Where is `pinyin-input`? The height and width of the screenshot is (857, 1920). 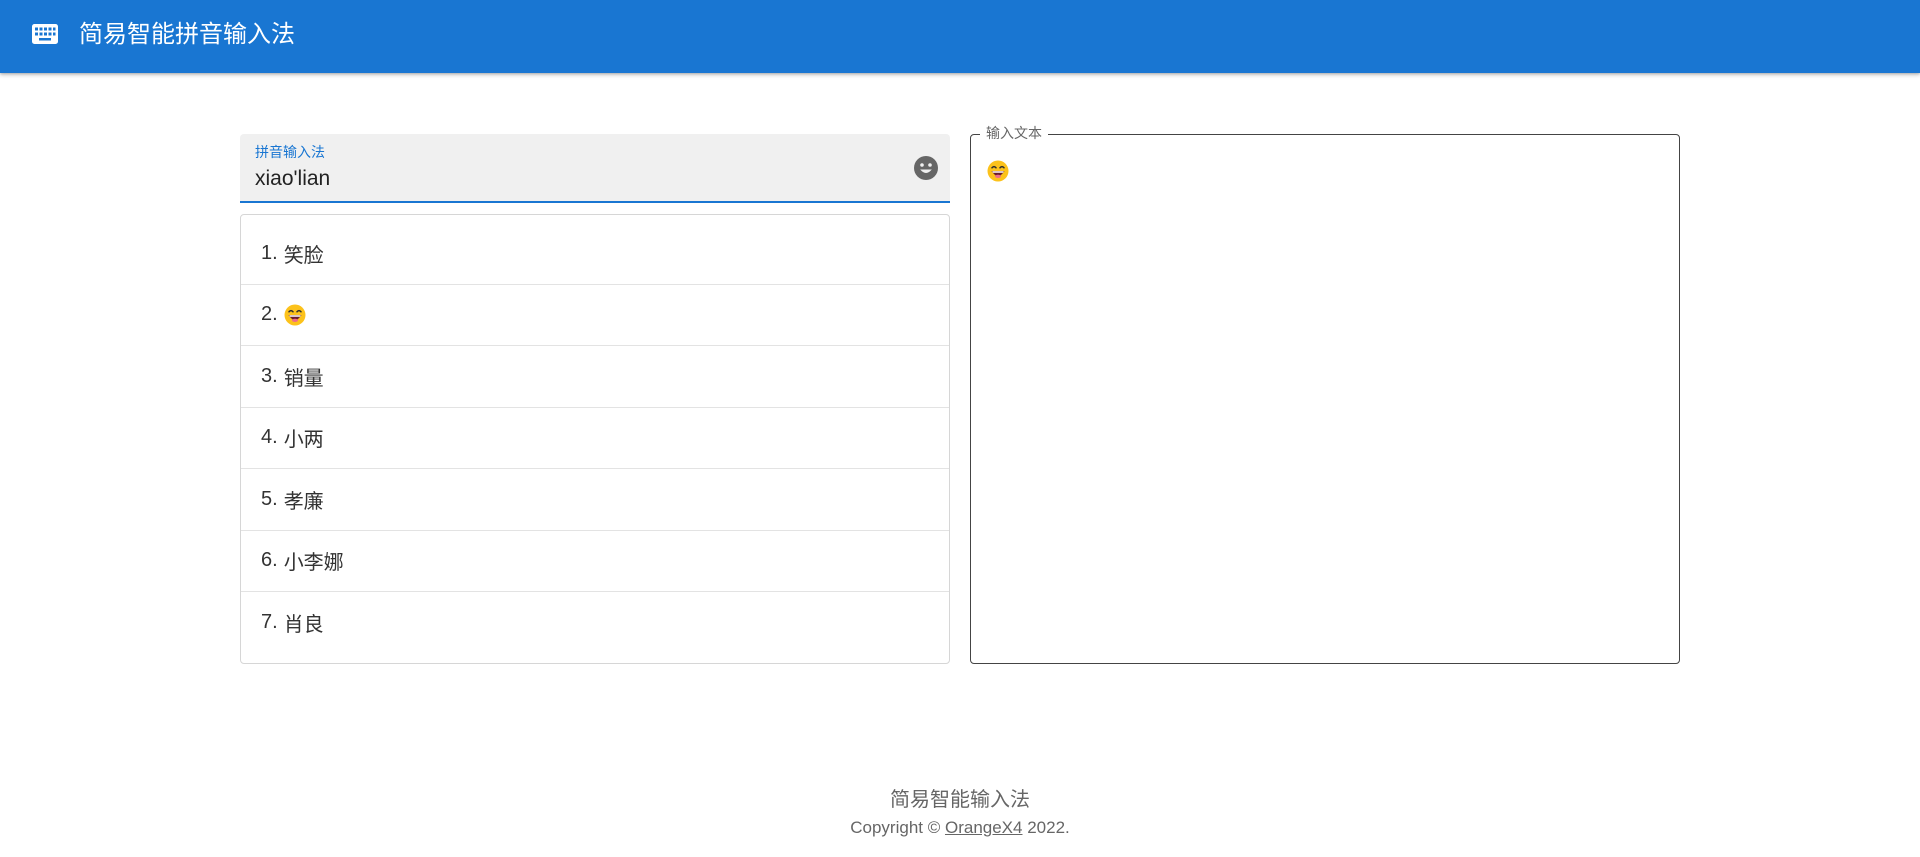 pinyin-input is located at coordinates (565, 179).